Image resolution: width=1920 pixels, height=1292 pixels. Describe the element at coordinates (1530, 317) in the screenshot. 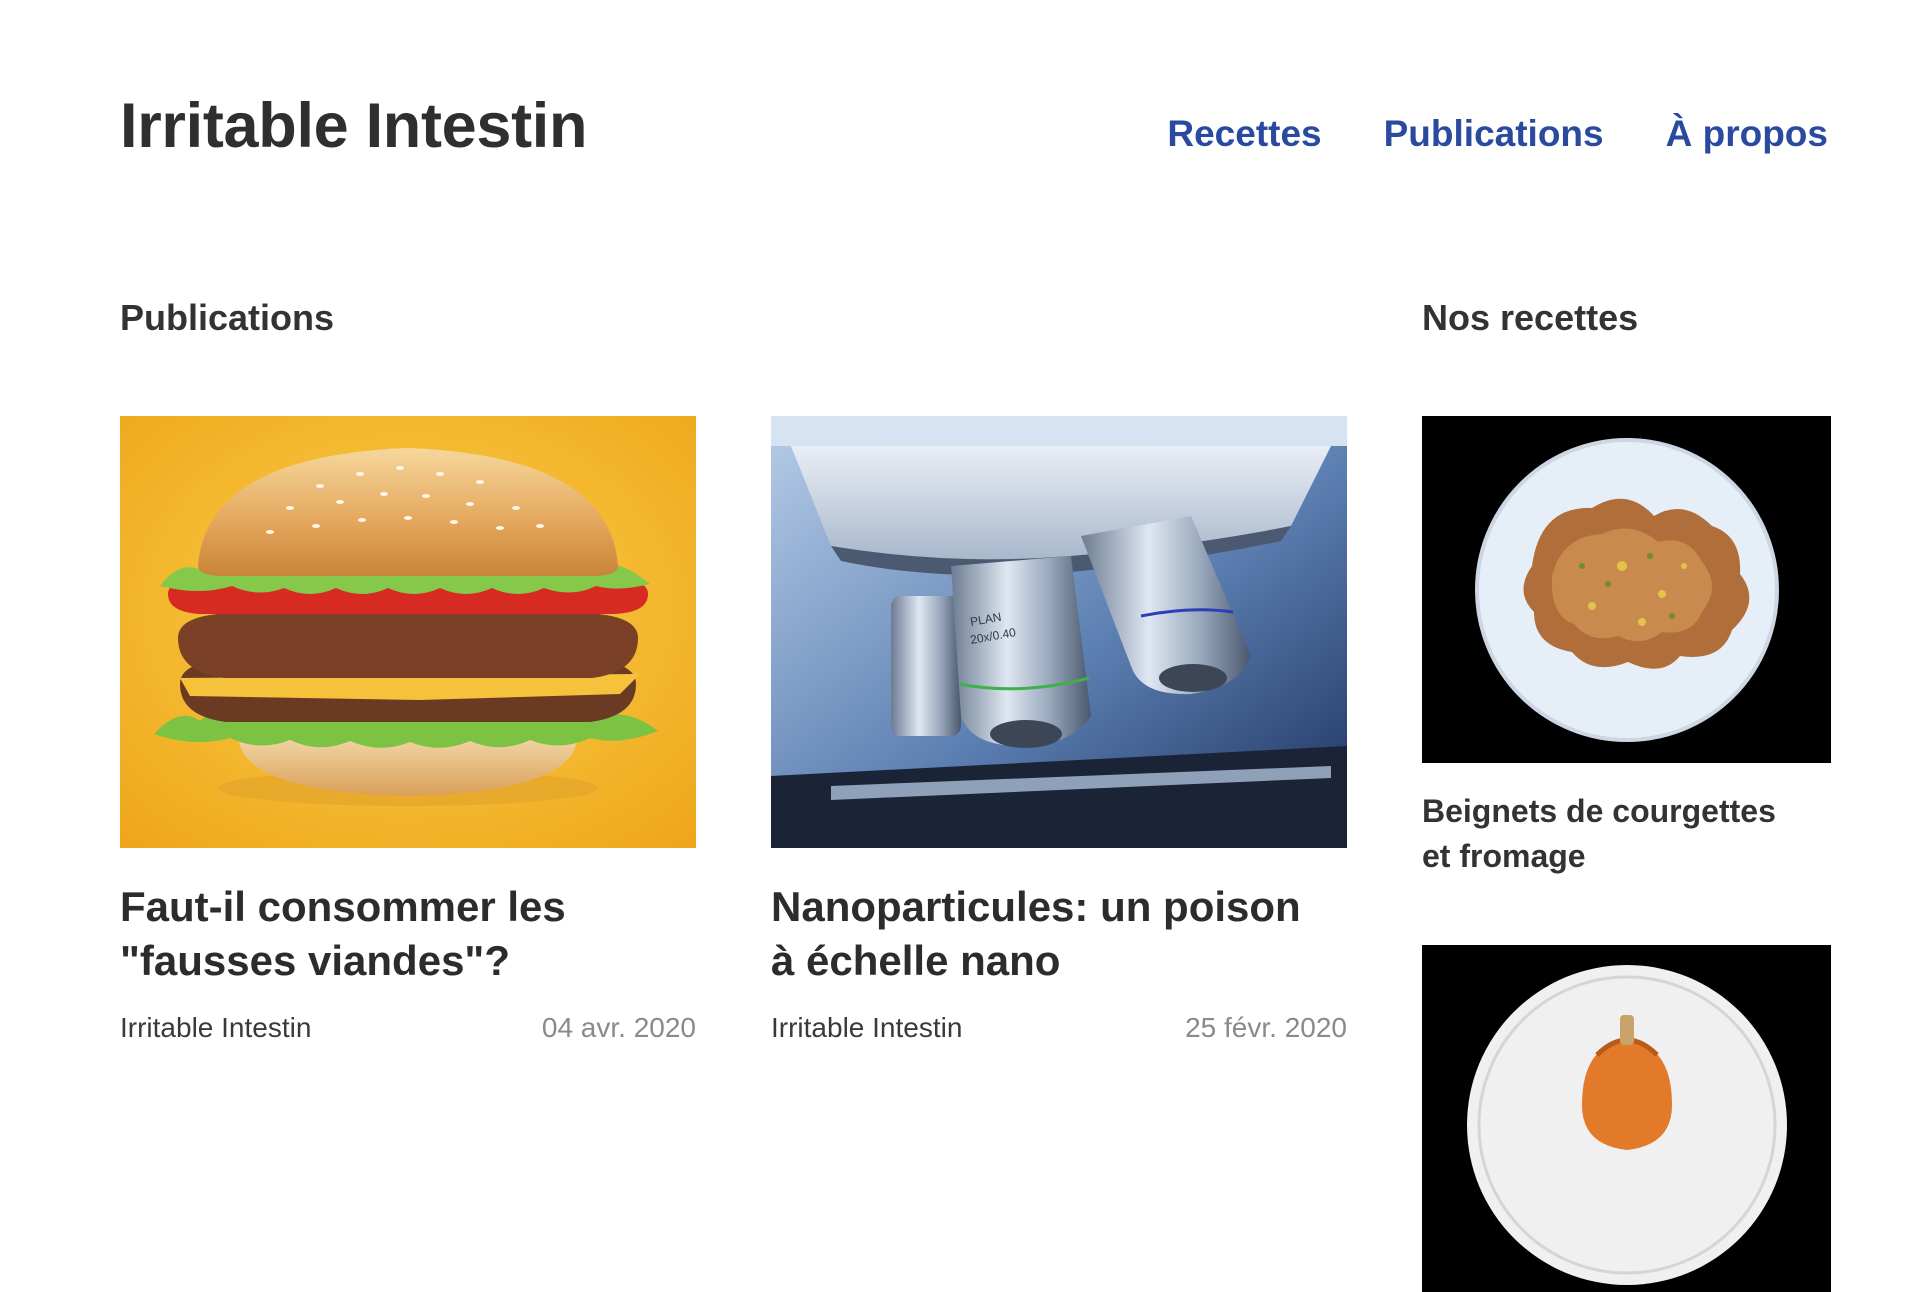

I see `recipes-heading: Nos recettes` at that location.